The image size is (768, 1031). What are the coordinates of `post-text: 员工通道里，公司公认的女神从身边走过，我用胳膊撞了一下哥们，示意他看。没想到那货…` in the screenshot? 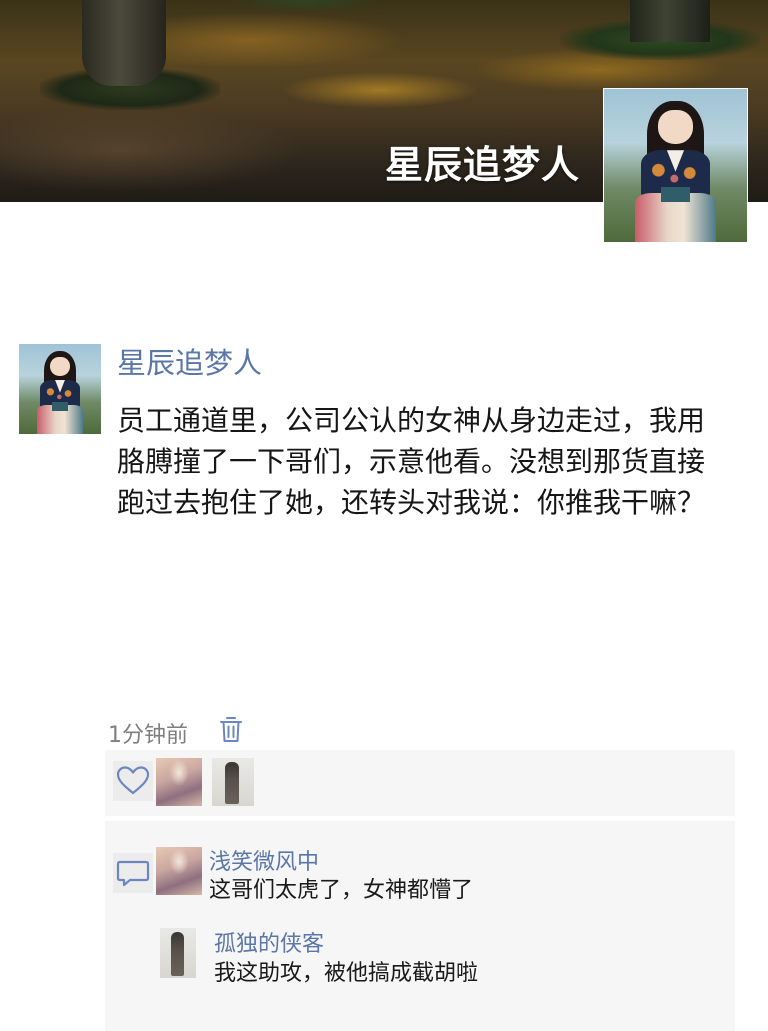 It's located at (411, 461).